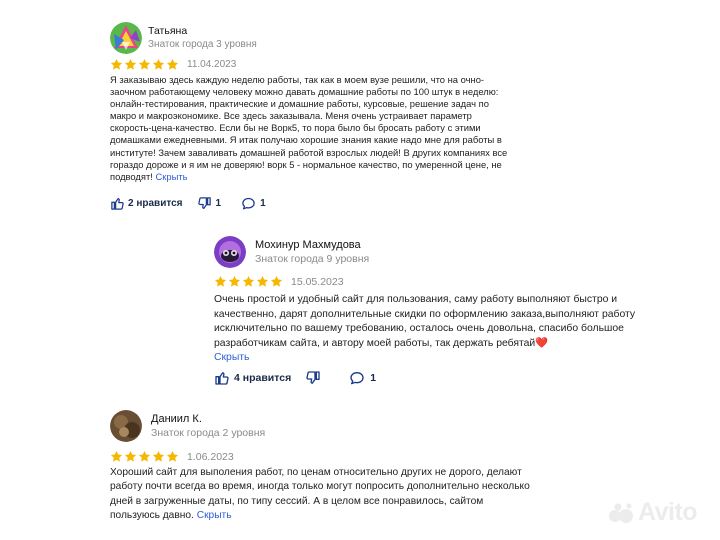 Image resolution: width=720 pixels, height=540 pixels. I want to click on like-button: 4 нравится, so click(252, 378).